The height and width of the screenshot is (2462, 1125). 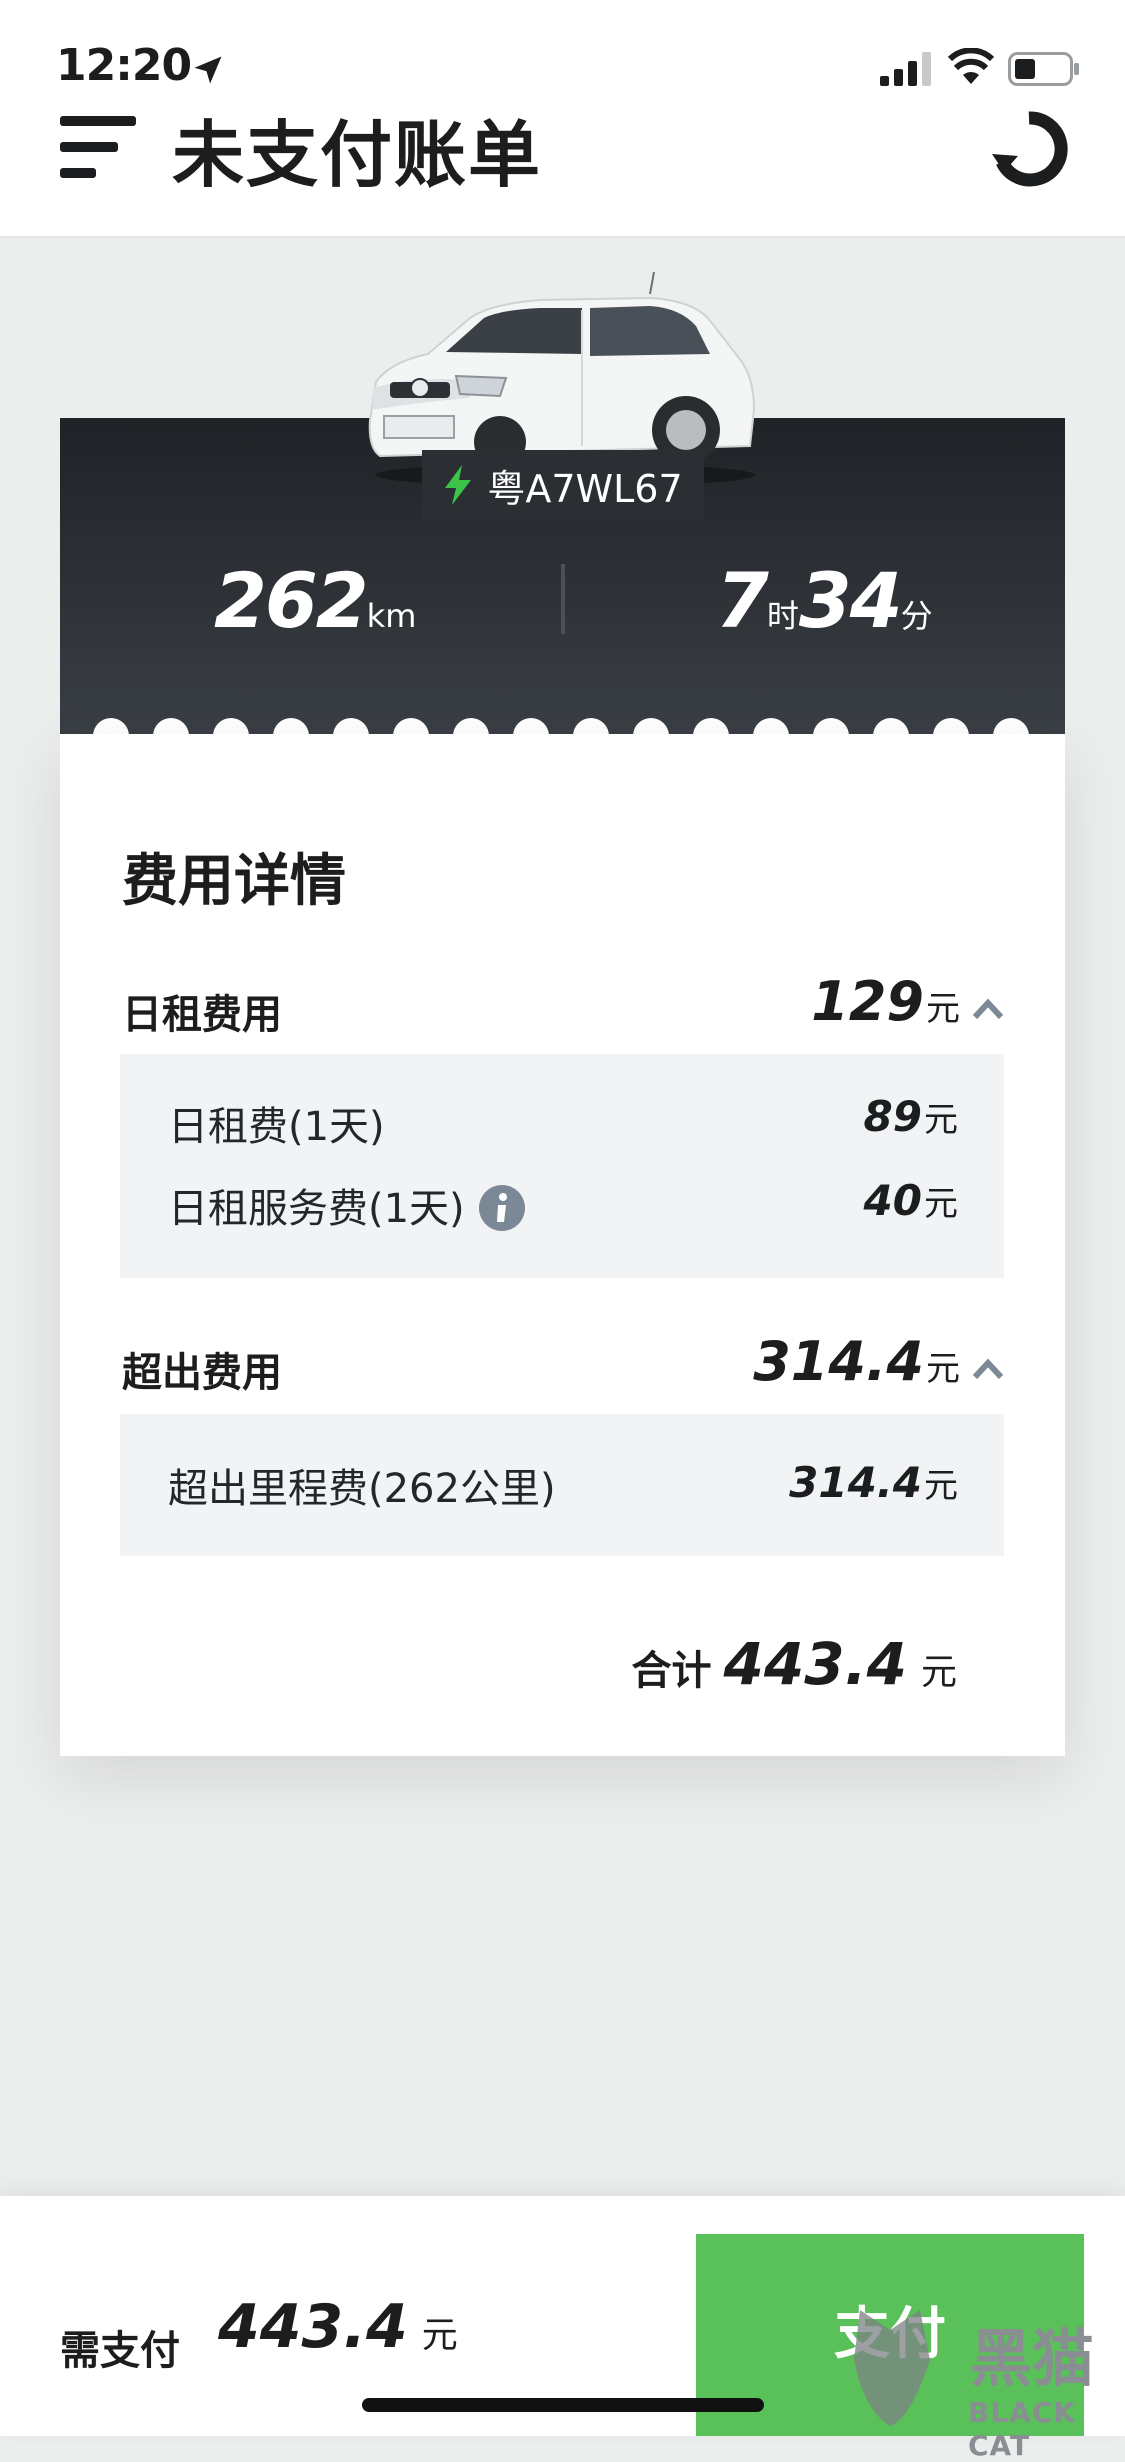 What do you see at coordinates (562, 119) in the screenshot?
I see `app-header: 12:20 未支付账单` at bounding box center [562, 119].